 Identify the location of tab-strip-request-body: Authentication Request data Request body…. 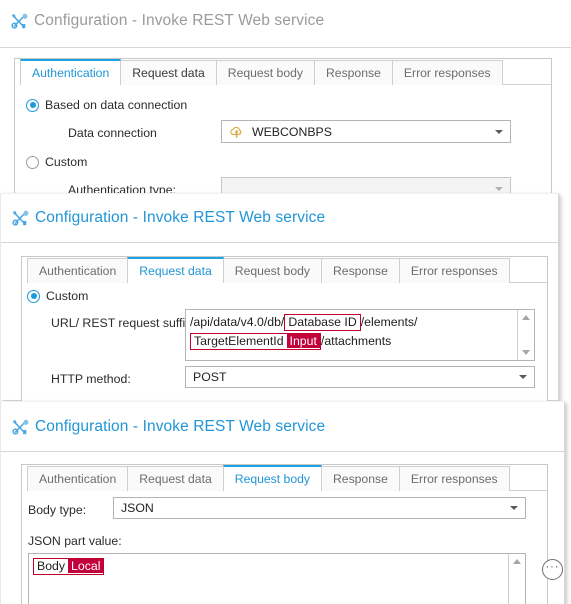
(284, 478).